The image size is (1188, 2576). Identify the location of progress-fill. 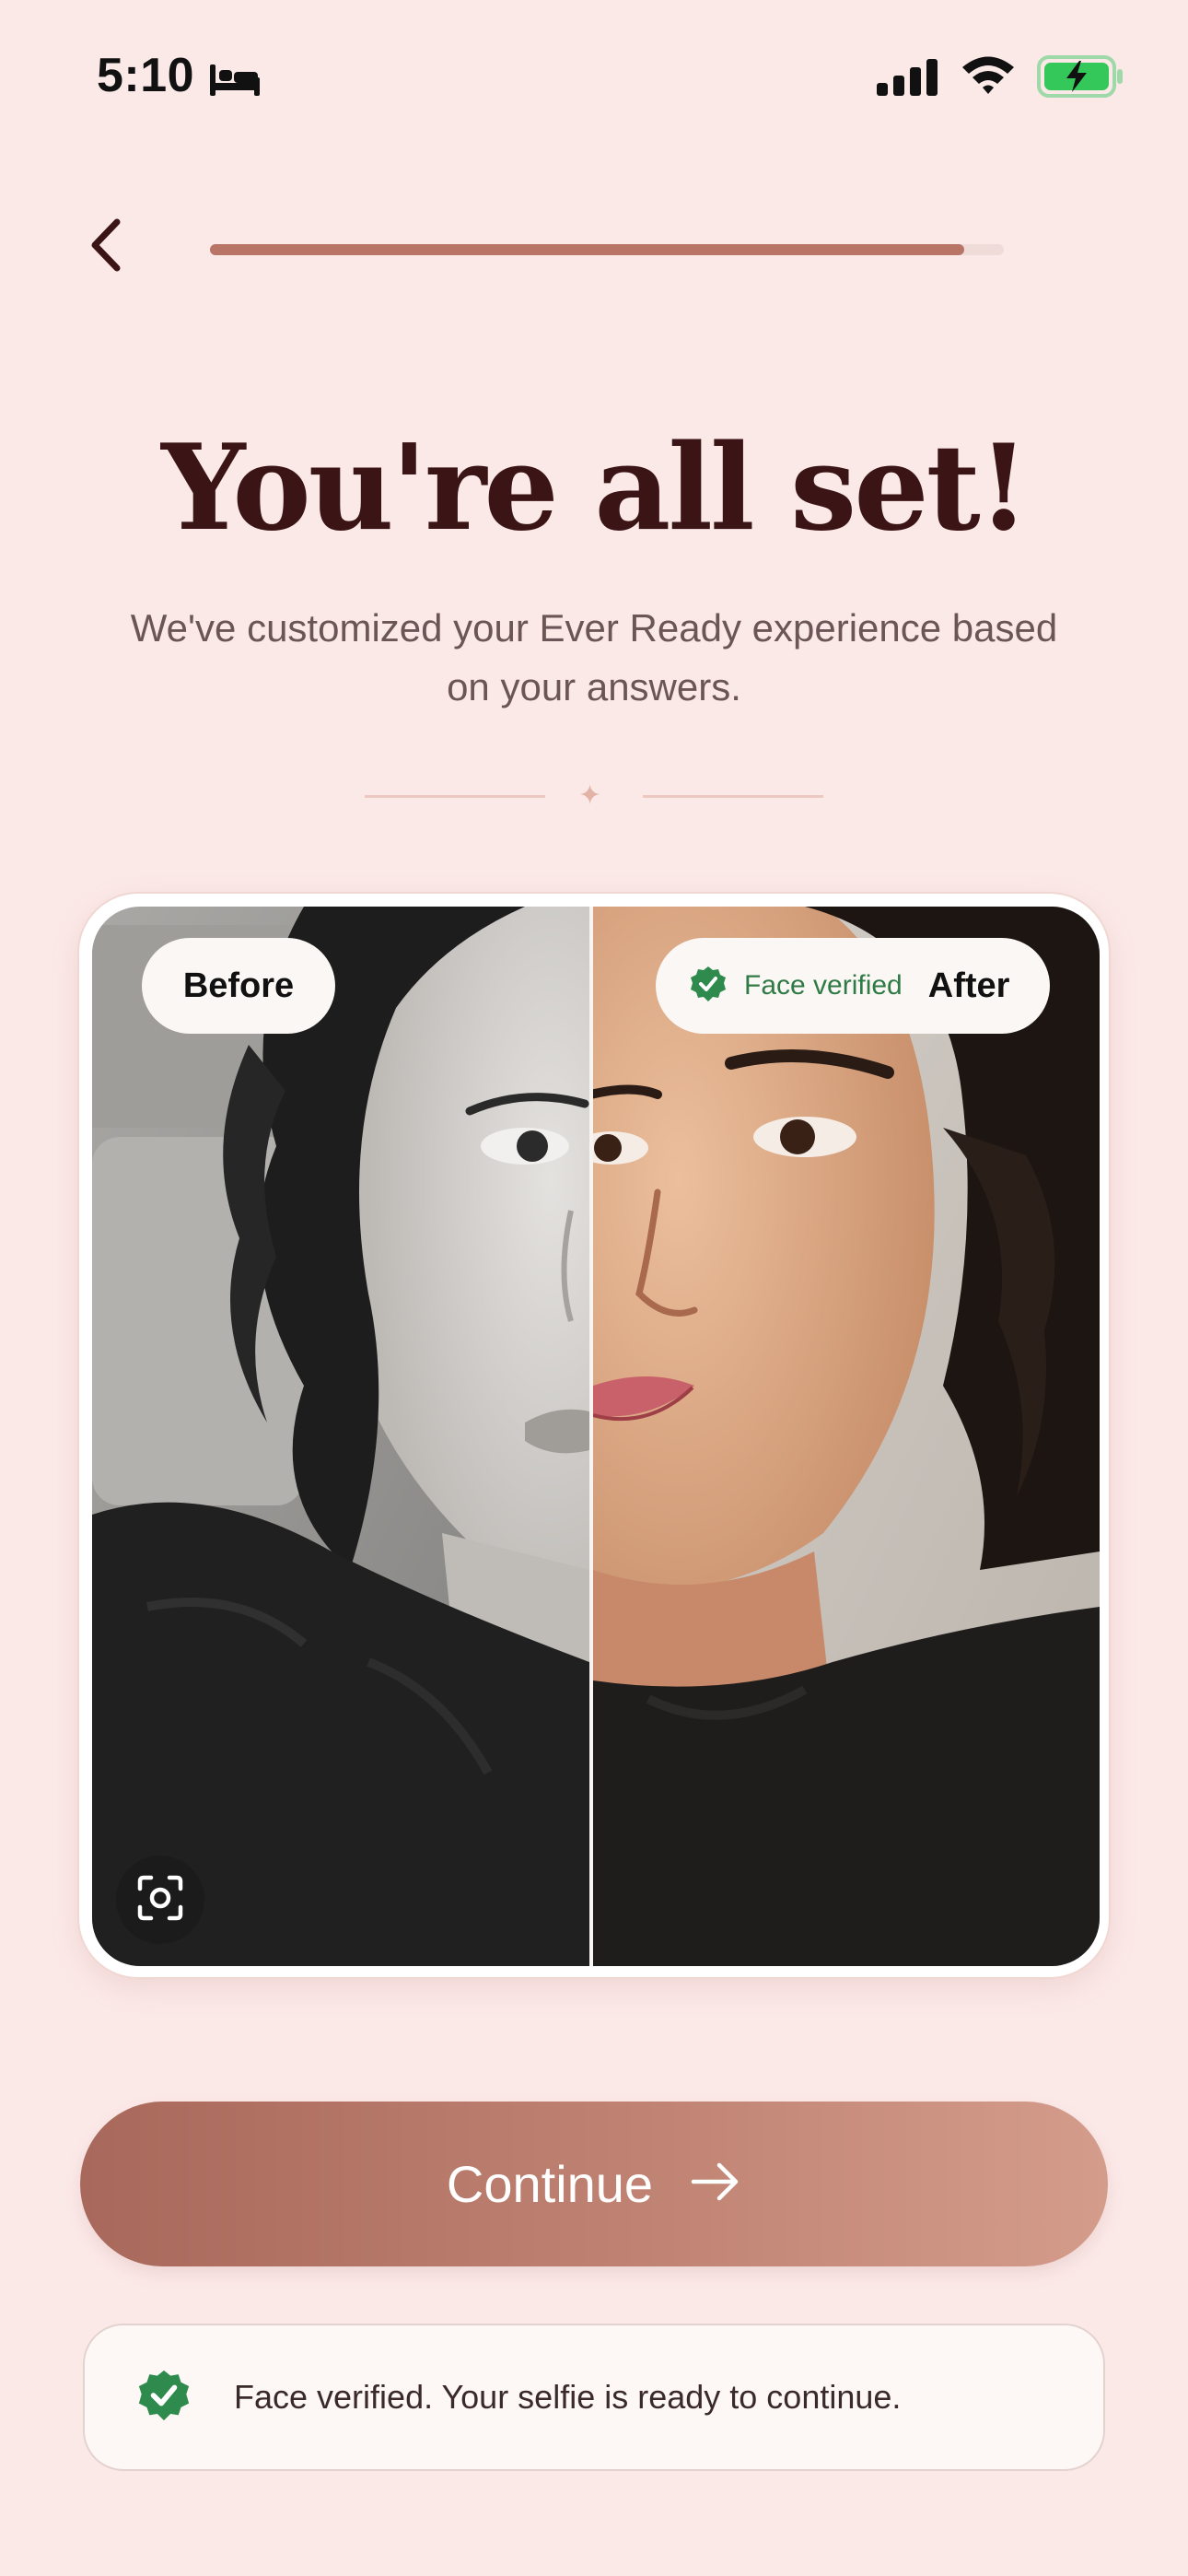
(587, 249).